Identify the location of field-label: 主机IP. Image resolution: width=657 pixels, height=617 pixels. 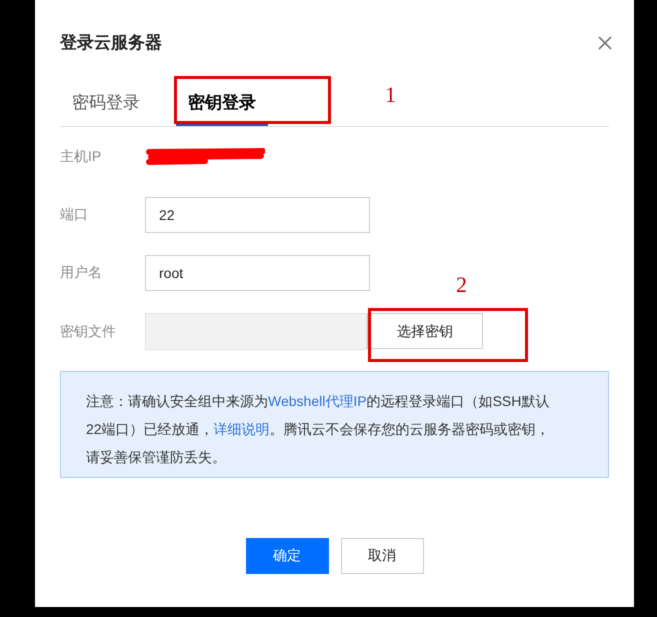
(81, 156).